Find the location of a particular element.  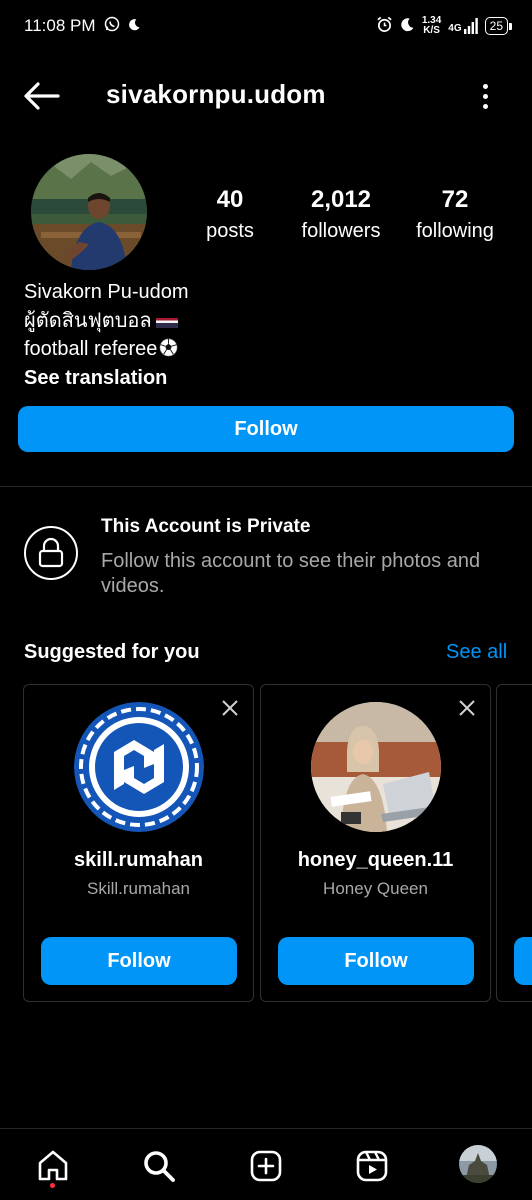

section-divider is located at coordinates (266, 486).